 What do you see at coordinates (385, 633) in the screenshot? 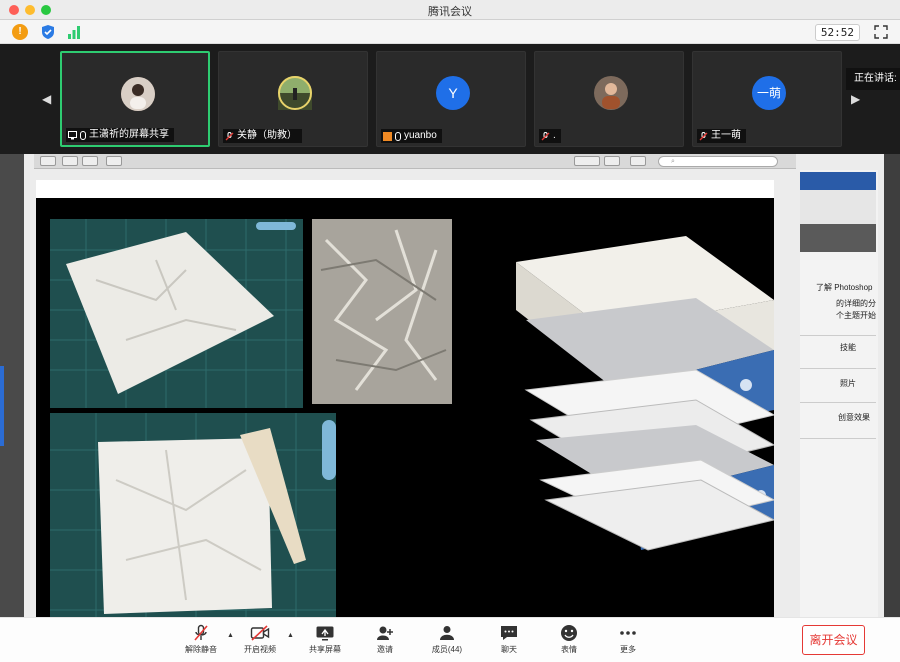
I see `invite-icon` at bounding box center [385, 633].